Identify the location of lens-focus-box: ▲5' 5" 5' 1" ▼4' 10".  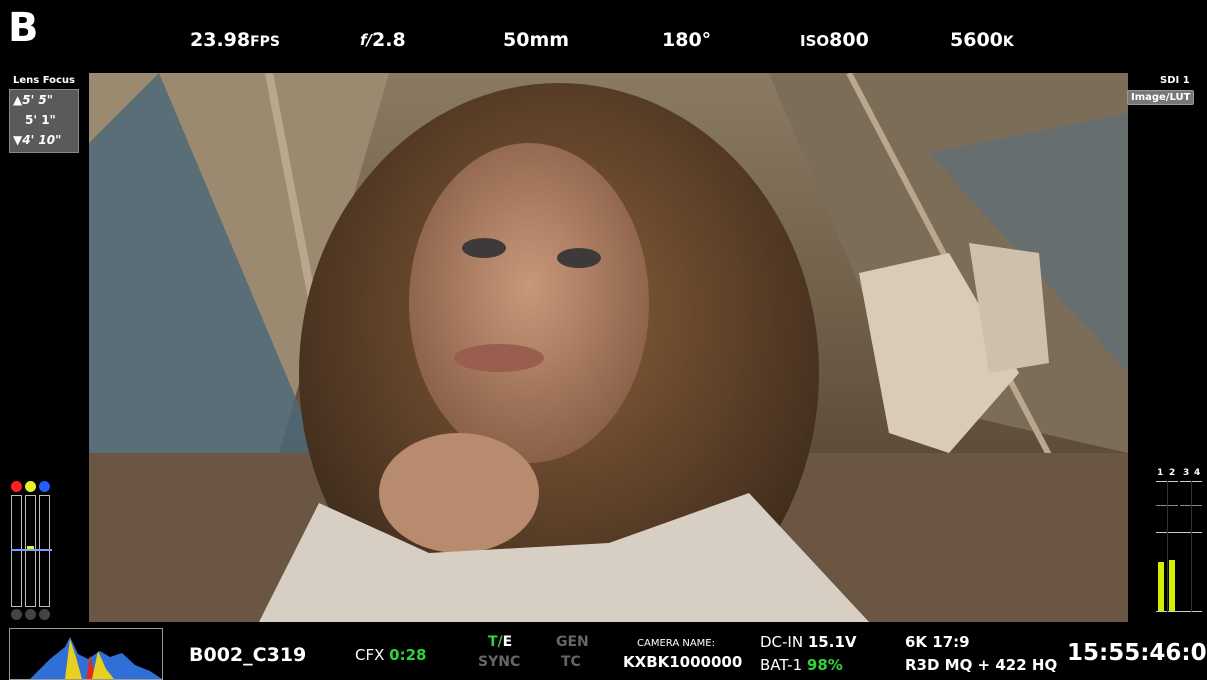
(44, 121).